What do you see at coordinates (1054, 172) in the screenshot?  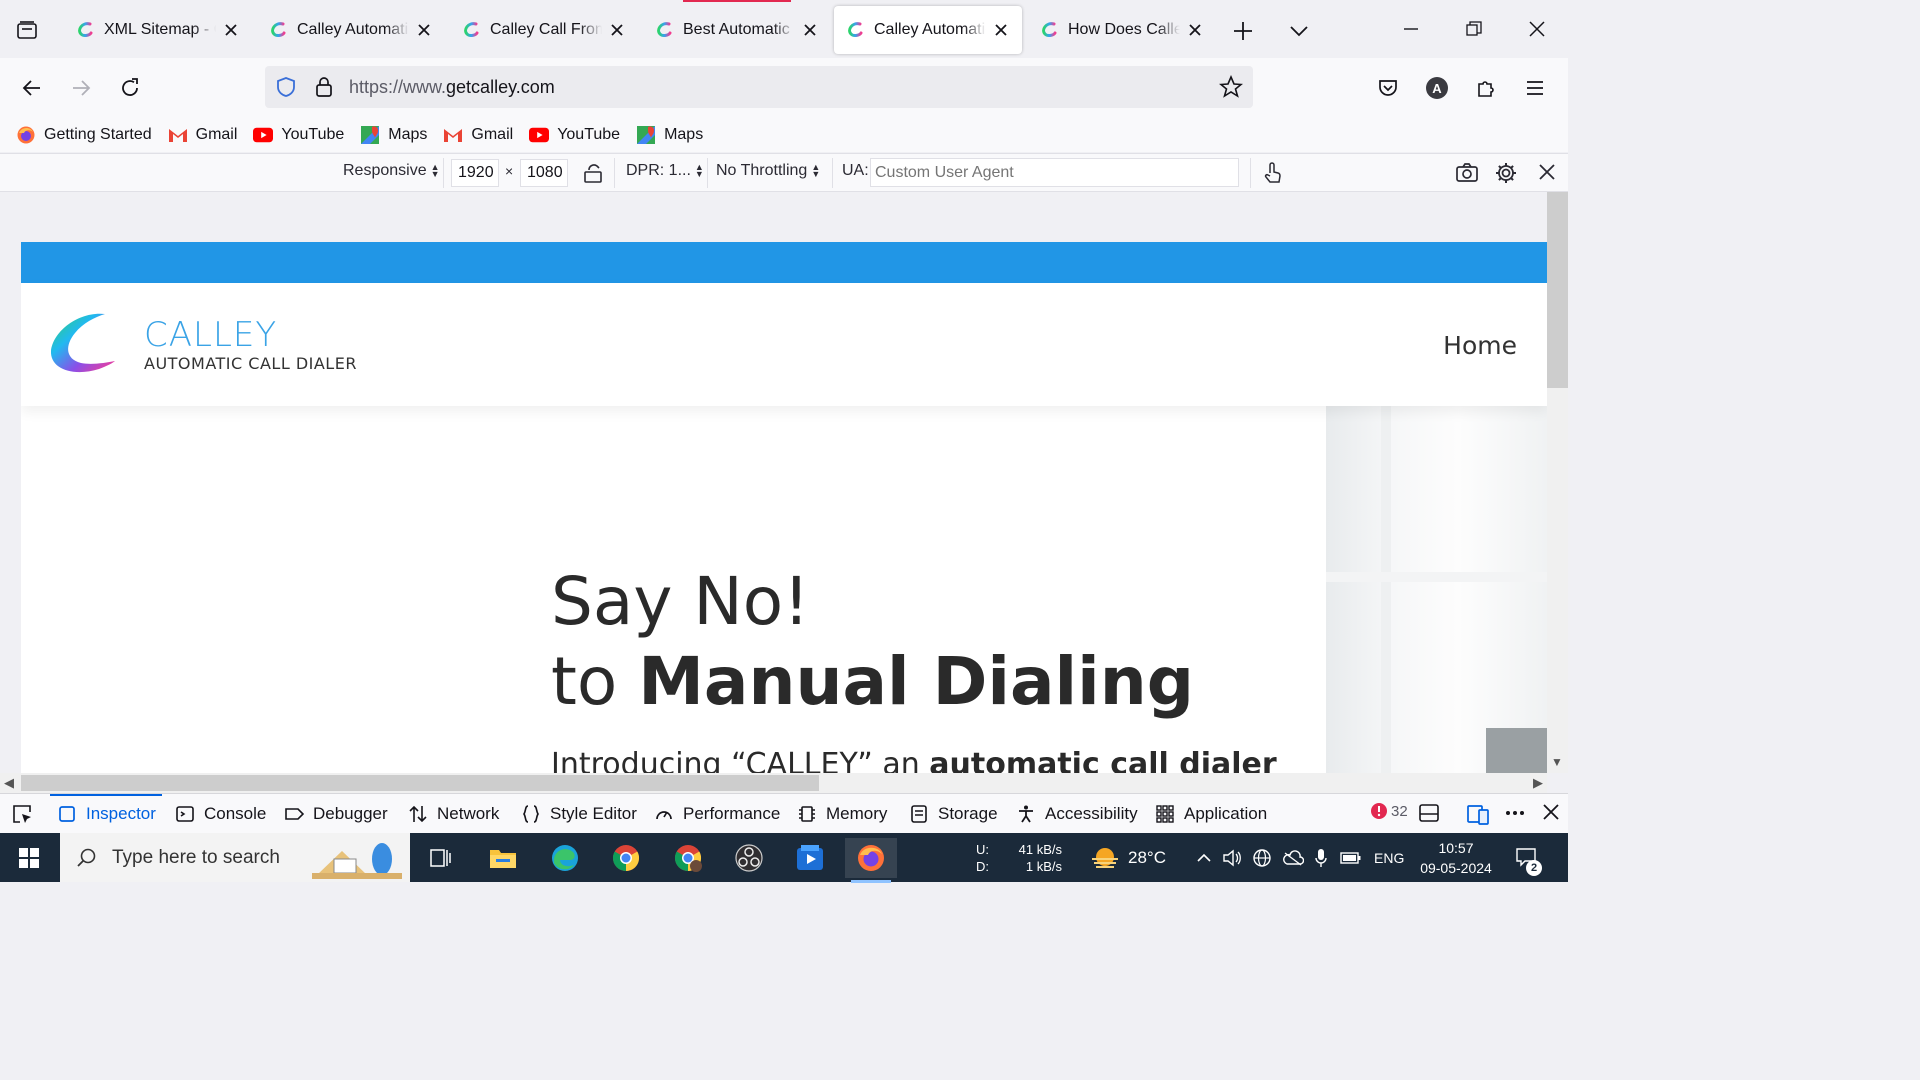 I see `user-agent-input` at bounding box center [1054, 172].